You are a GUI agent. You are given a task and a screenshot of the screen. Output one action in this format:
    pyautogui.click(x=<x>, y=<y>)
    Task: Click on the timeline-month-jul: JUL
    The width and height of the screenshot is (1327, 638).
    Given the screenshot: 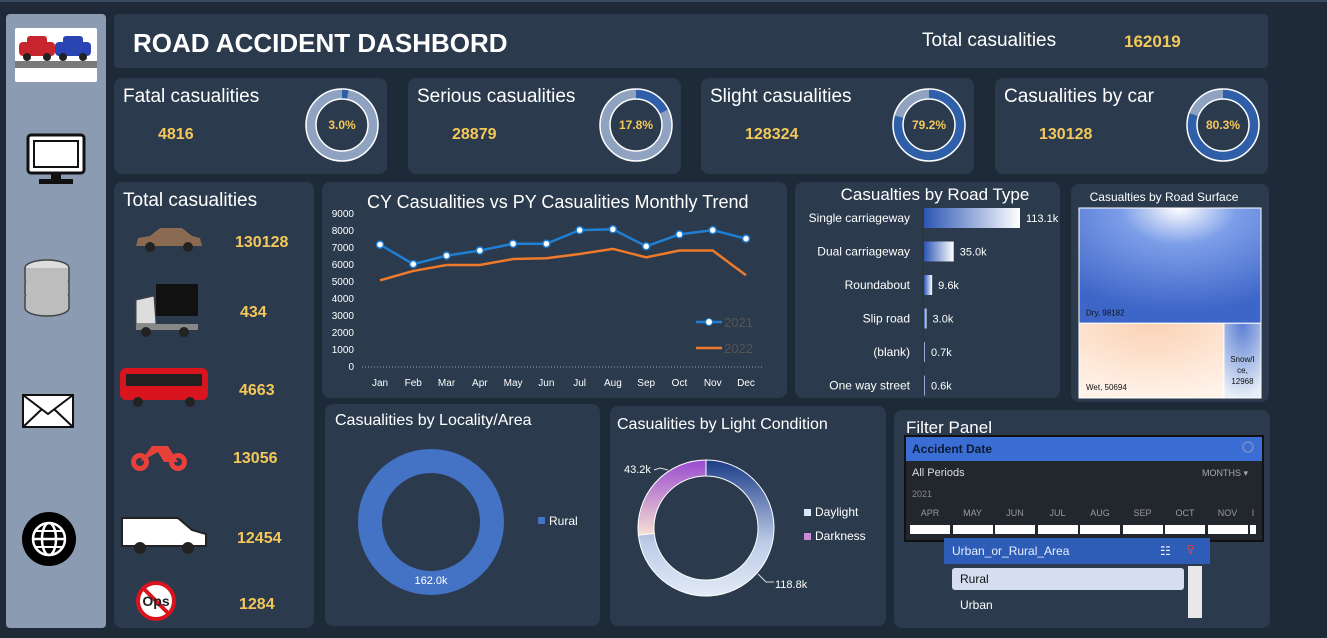 What is the action you would take?
    pyautogui.click(x=1057, y=520)
    